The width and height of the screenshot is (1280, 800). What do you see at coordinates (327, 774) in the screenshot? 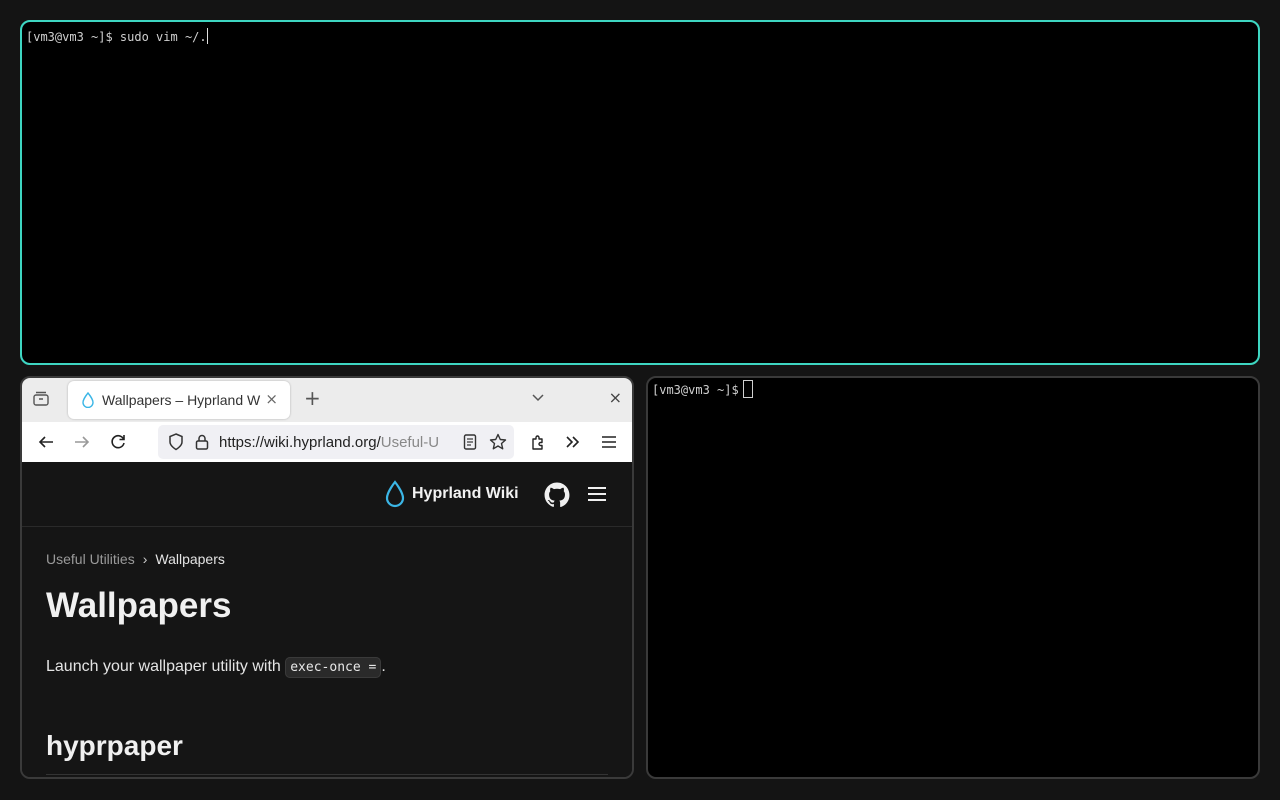
I see `heading-divider` at bounding box center [327, 774].